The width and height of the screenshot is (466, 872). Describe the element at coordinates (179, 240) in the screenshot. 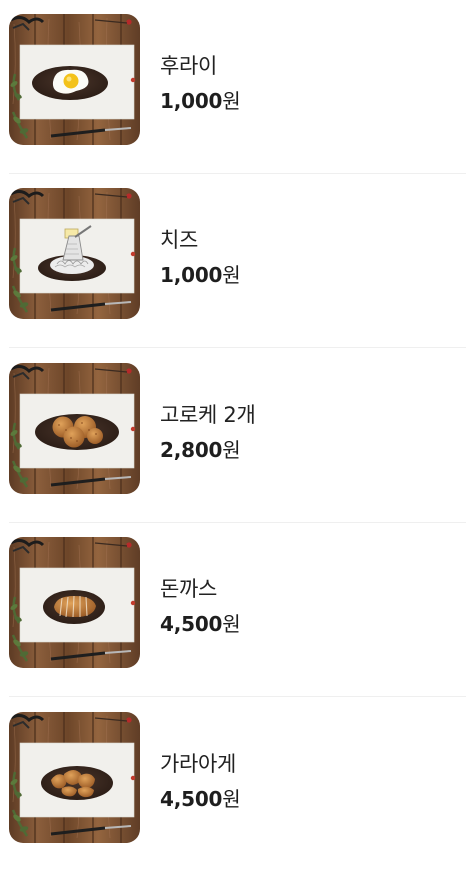

I see `menu-item-name: 치즈` at that location.